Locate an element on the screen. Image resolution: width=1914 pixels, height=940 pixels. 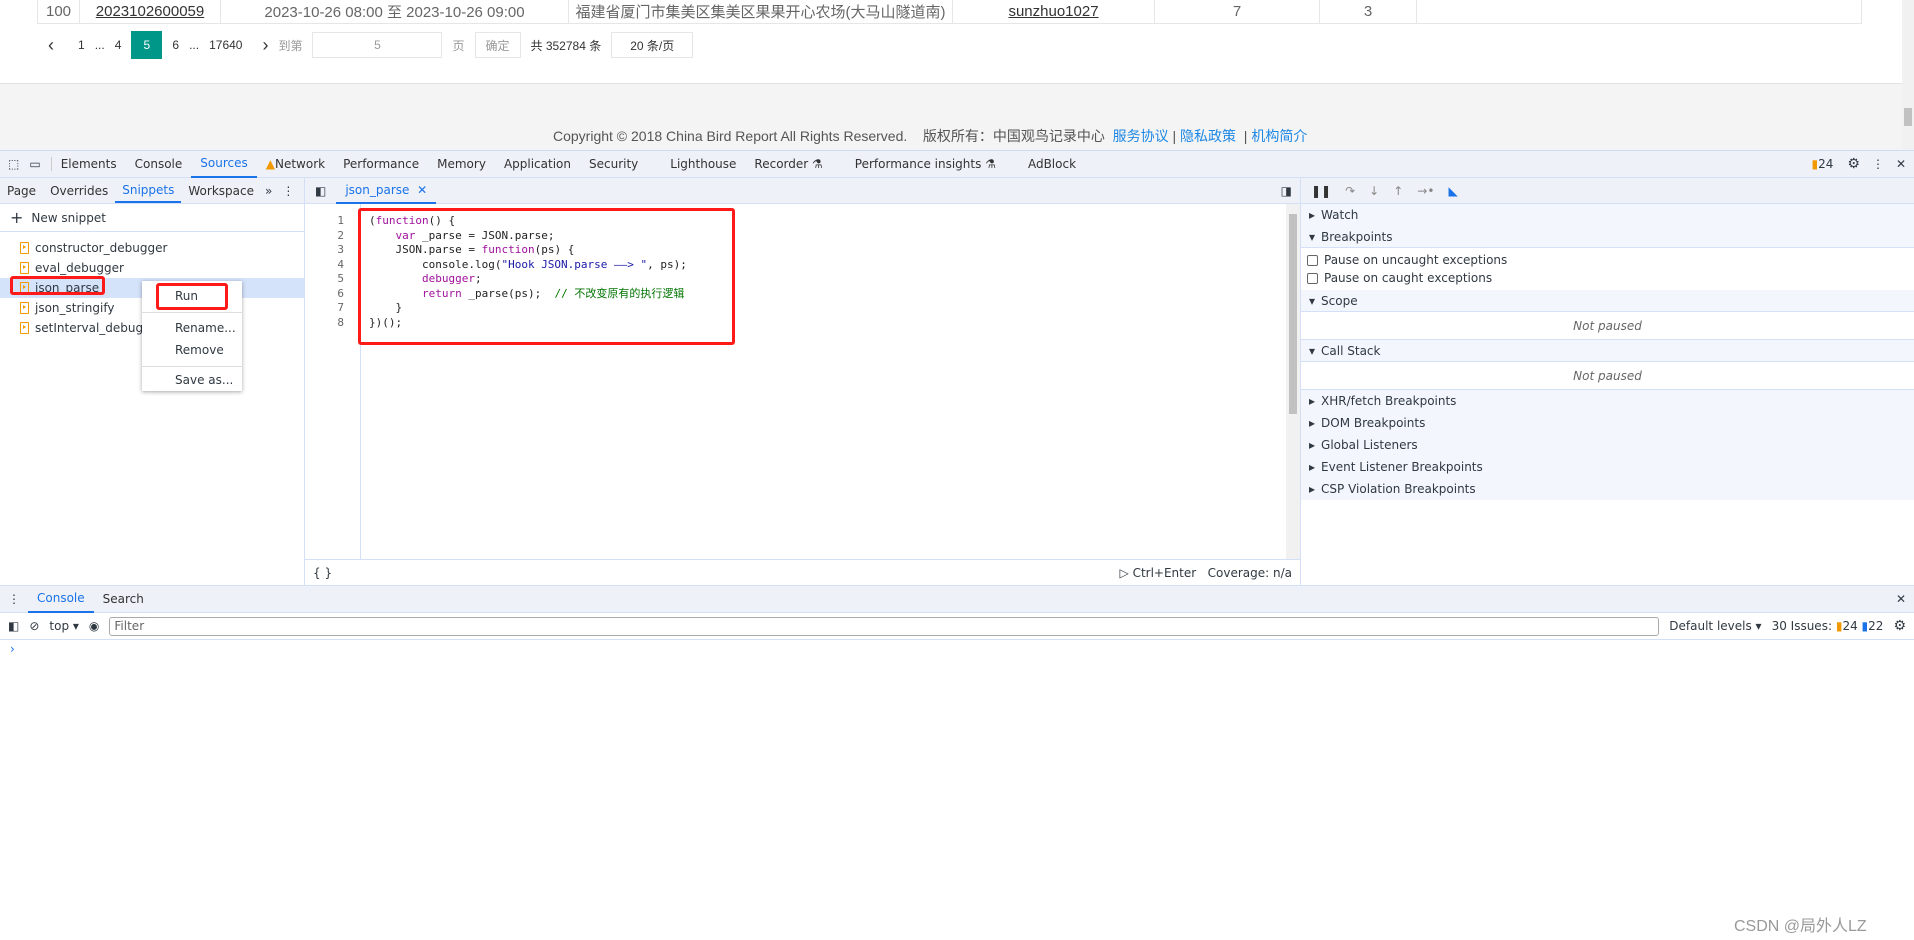
inspect-icon: ⬚ is located at coordinates (12, 164).